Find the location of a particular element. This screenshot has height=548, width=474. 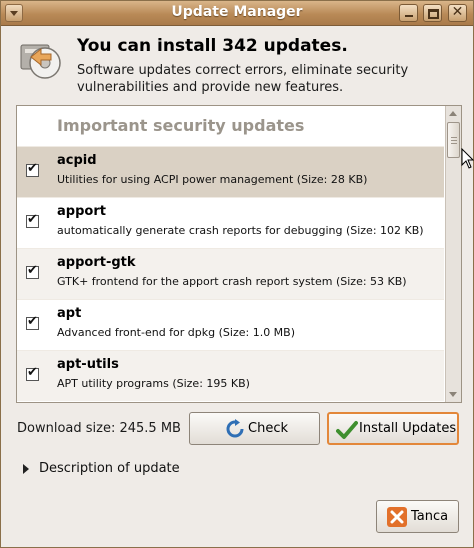

description-expander-label: Description of update is located at coordinates (109, 468).